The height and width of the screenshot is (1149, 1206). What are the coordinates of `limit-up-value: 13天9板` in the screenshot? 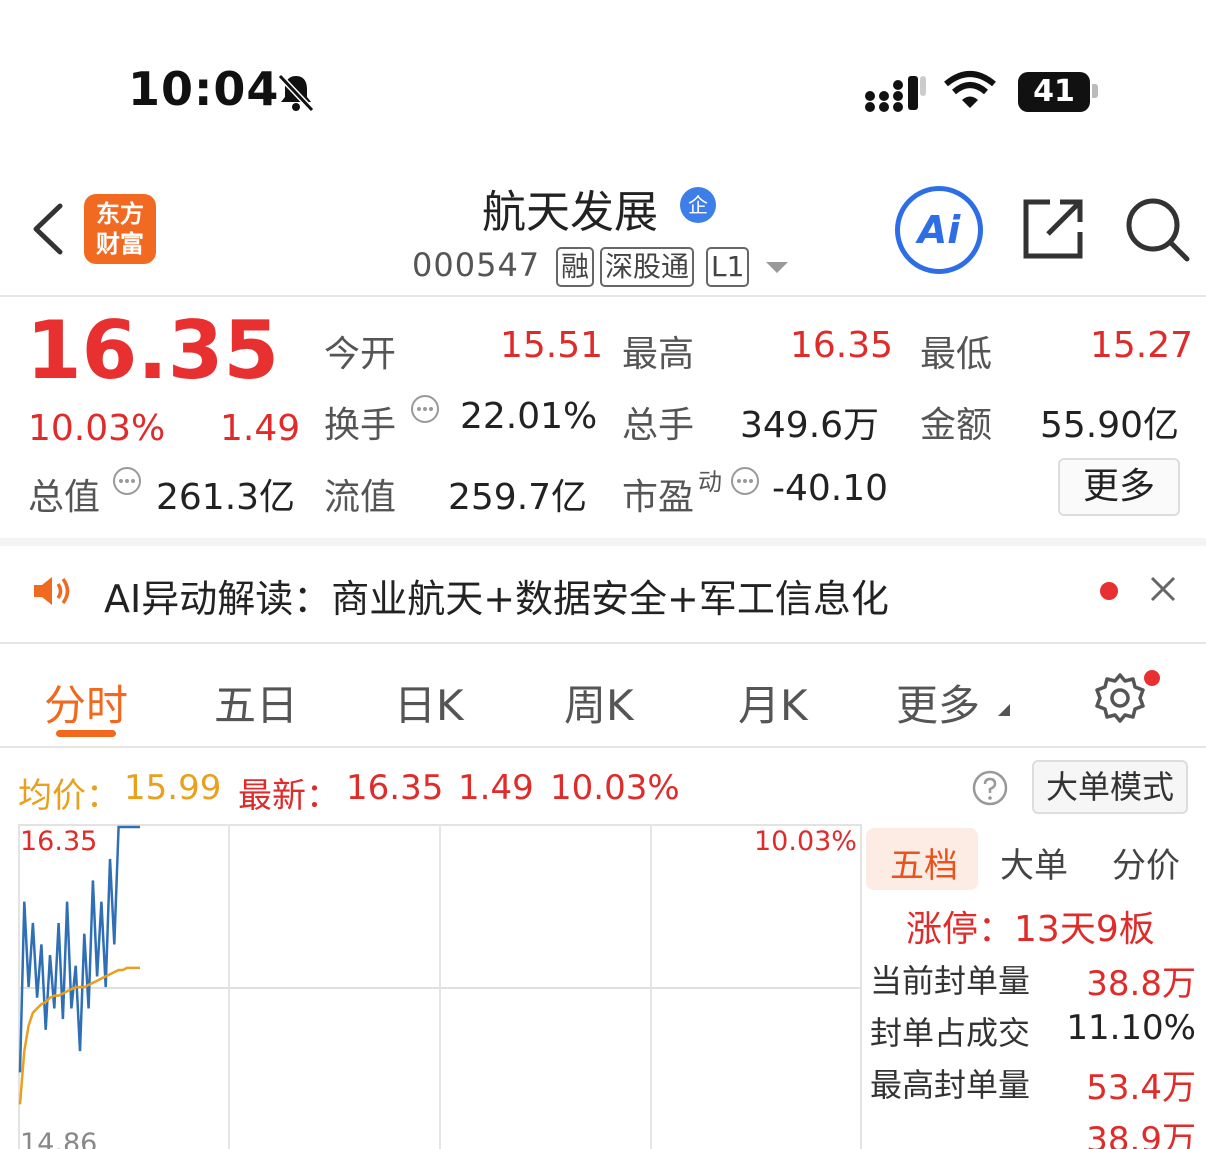 It's located at (1084, 929).